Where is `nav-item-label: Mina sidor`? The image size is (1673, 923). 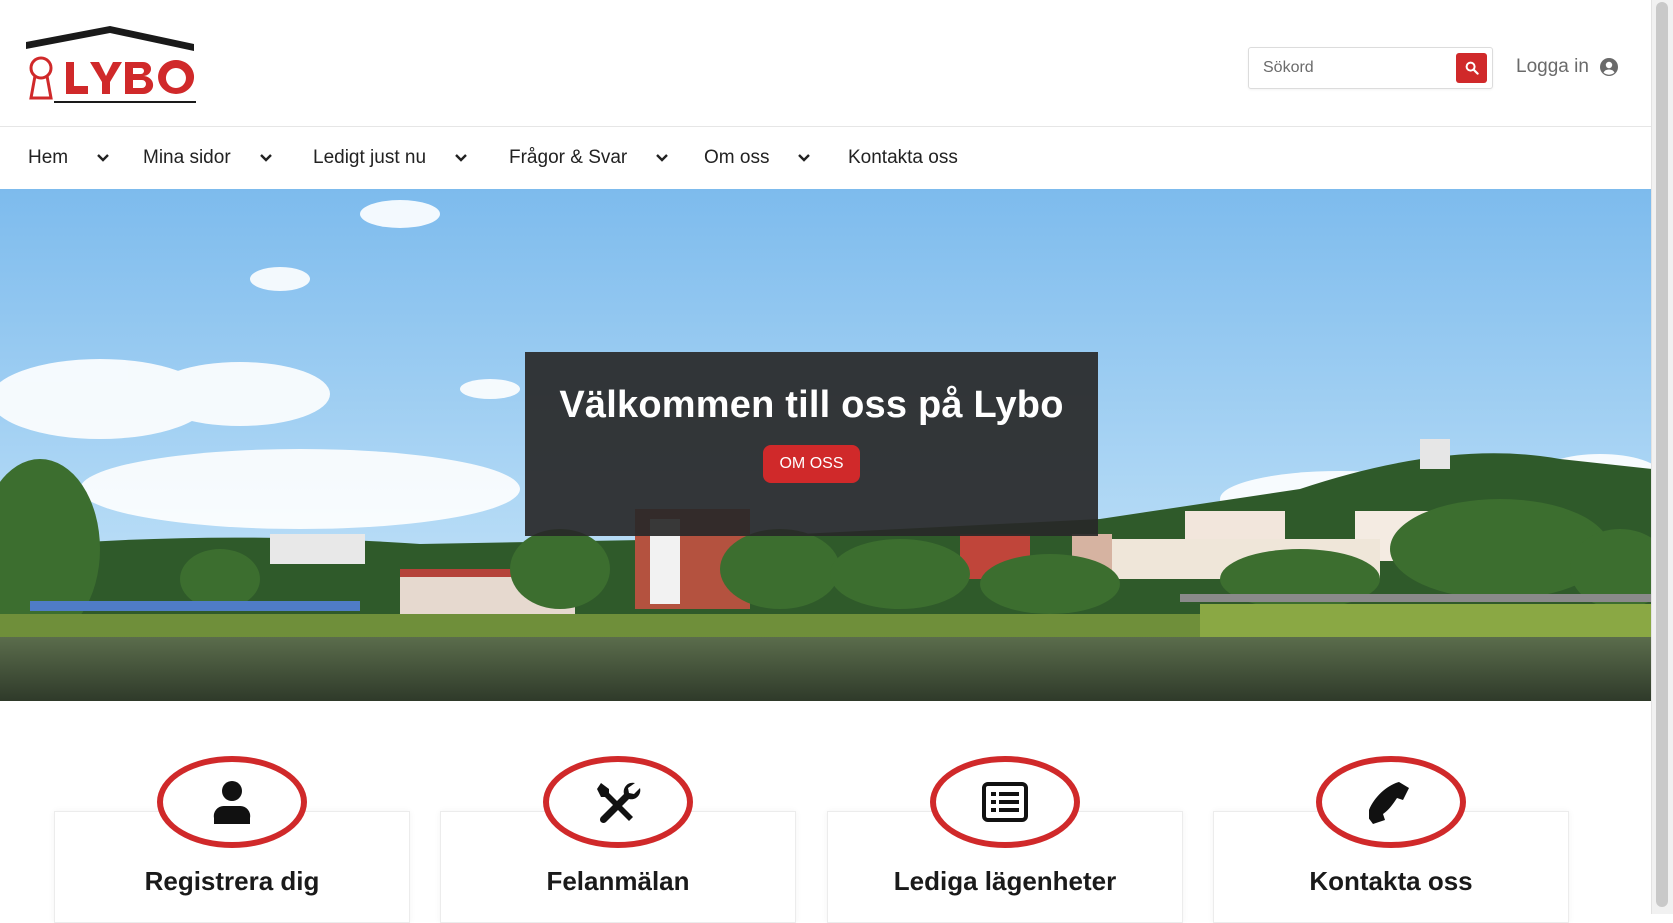 nav-item-label: Mina sidor is located at coordinates (187, 157).